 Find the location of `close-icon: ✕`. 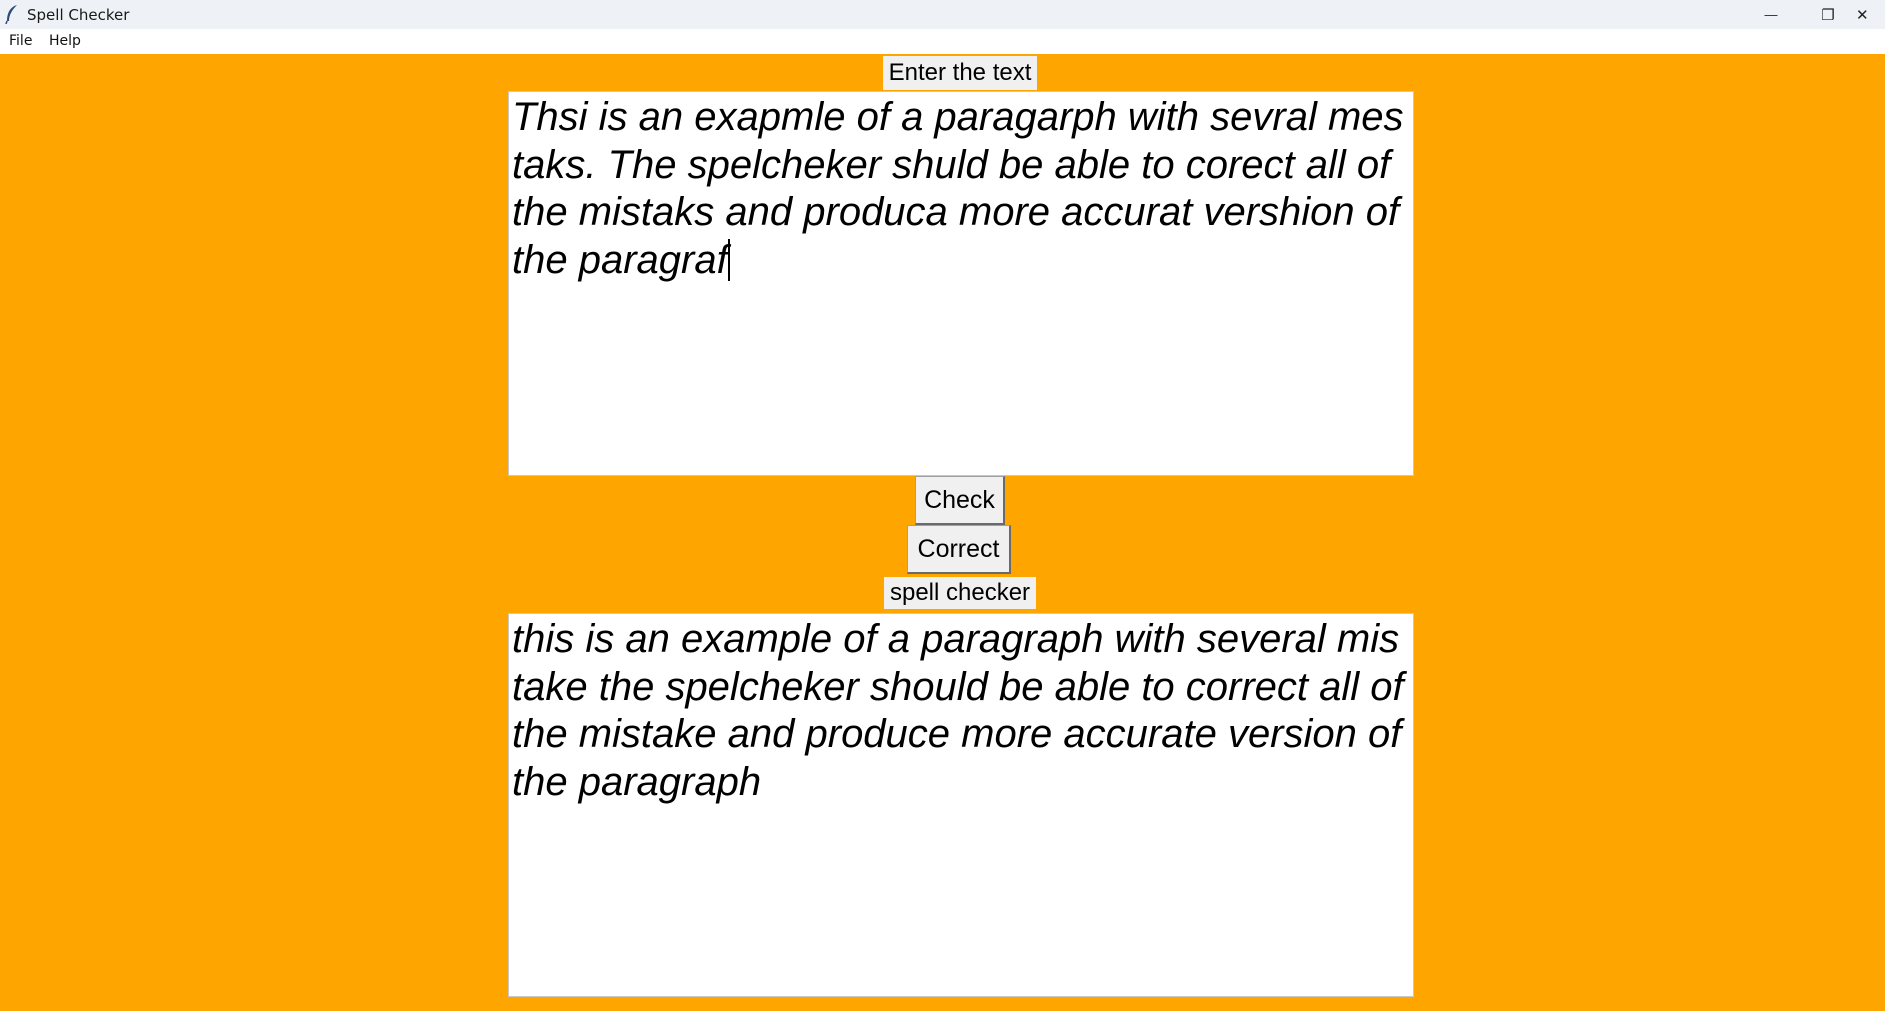

close-icon: ✕ is located at coordinates (1862, 15).